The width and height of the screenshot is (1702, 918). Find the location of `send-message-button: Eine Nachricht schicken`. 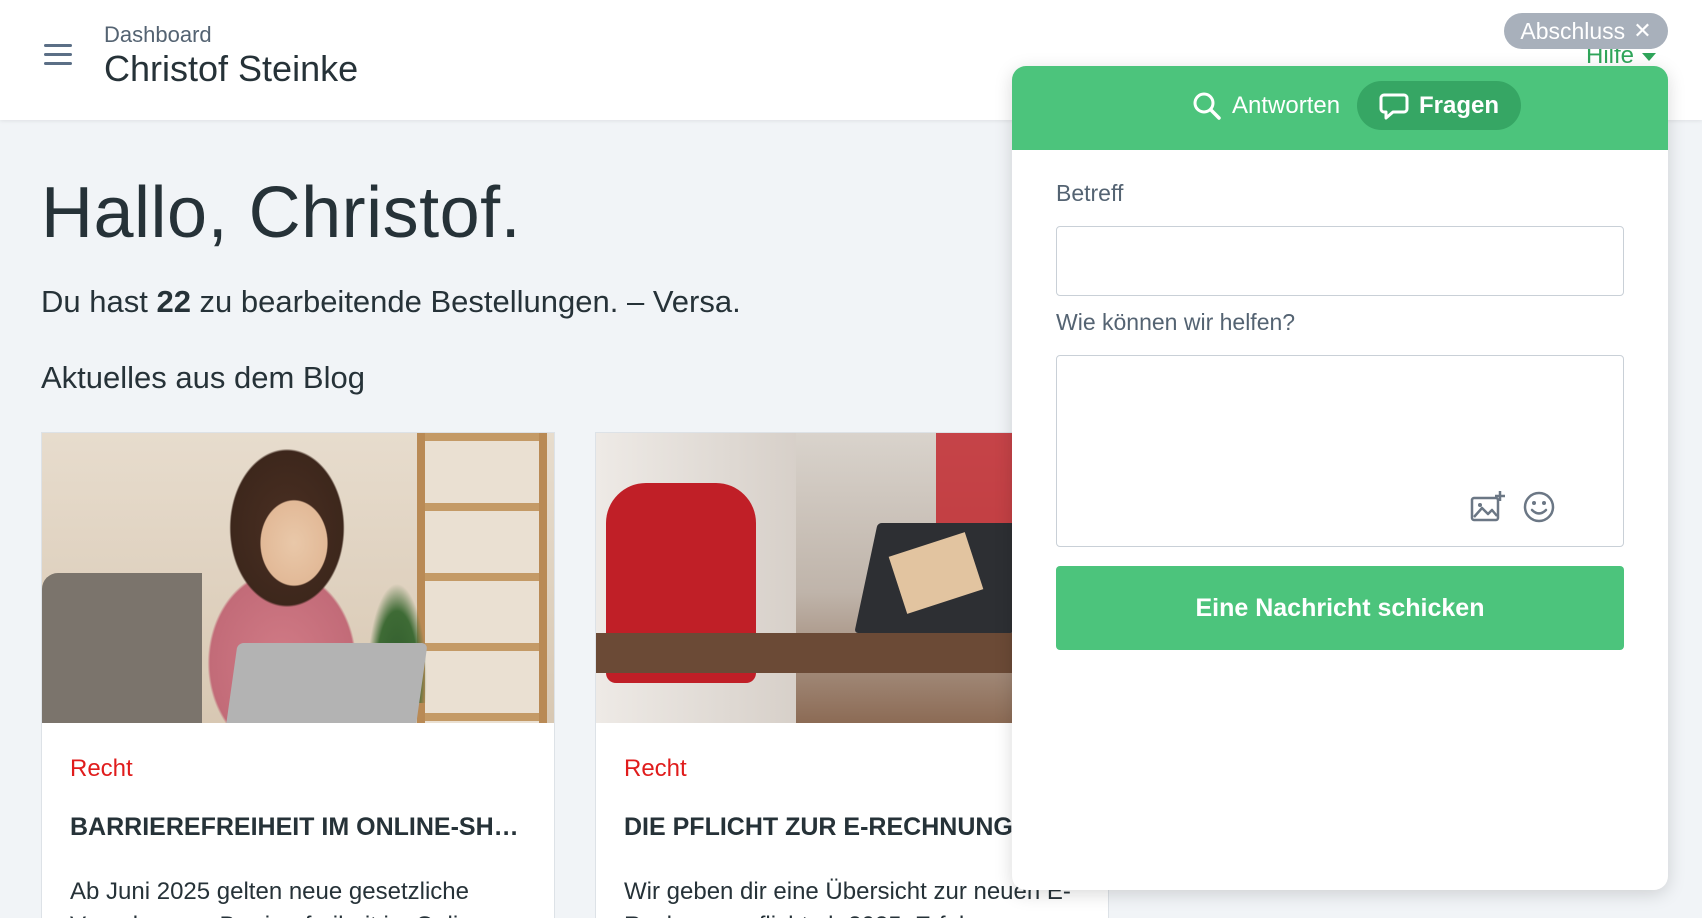

send-message-button: Eine Nachricht schicken is located at coordinates (1340, 608).